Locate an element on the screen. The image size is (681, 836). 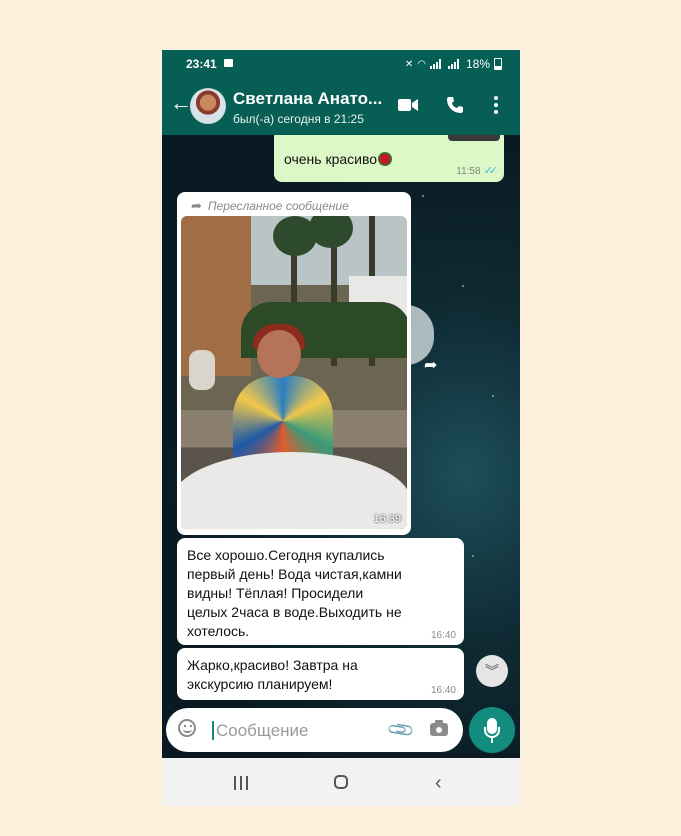
video-call-icon is located at coordinates (408, 105).